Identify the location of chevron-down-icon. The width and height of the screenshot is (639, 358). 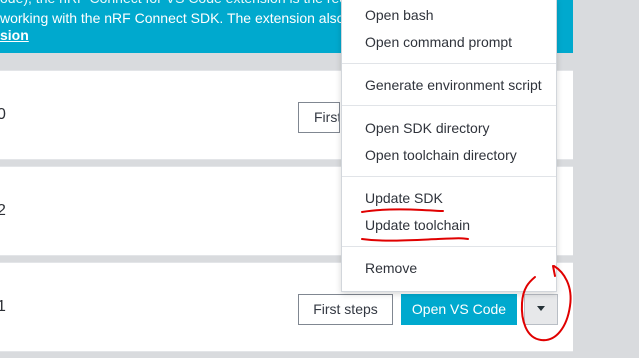
(541, 308).